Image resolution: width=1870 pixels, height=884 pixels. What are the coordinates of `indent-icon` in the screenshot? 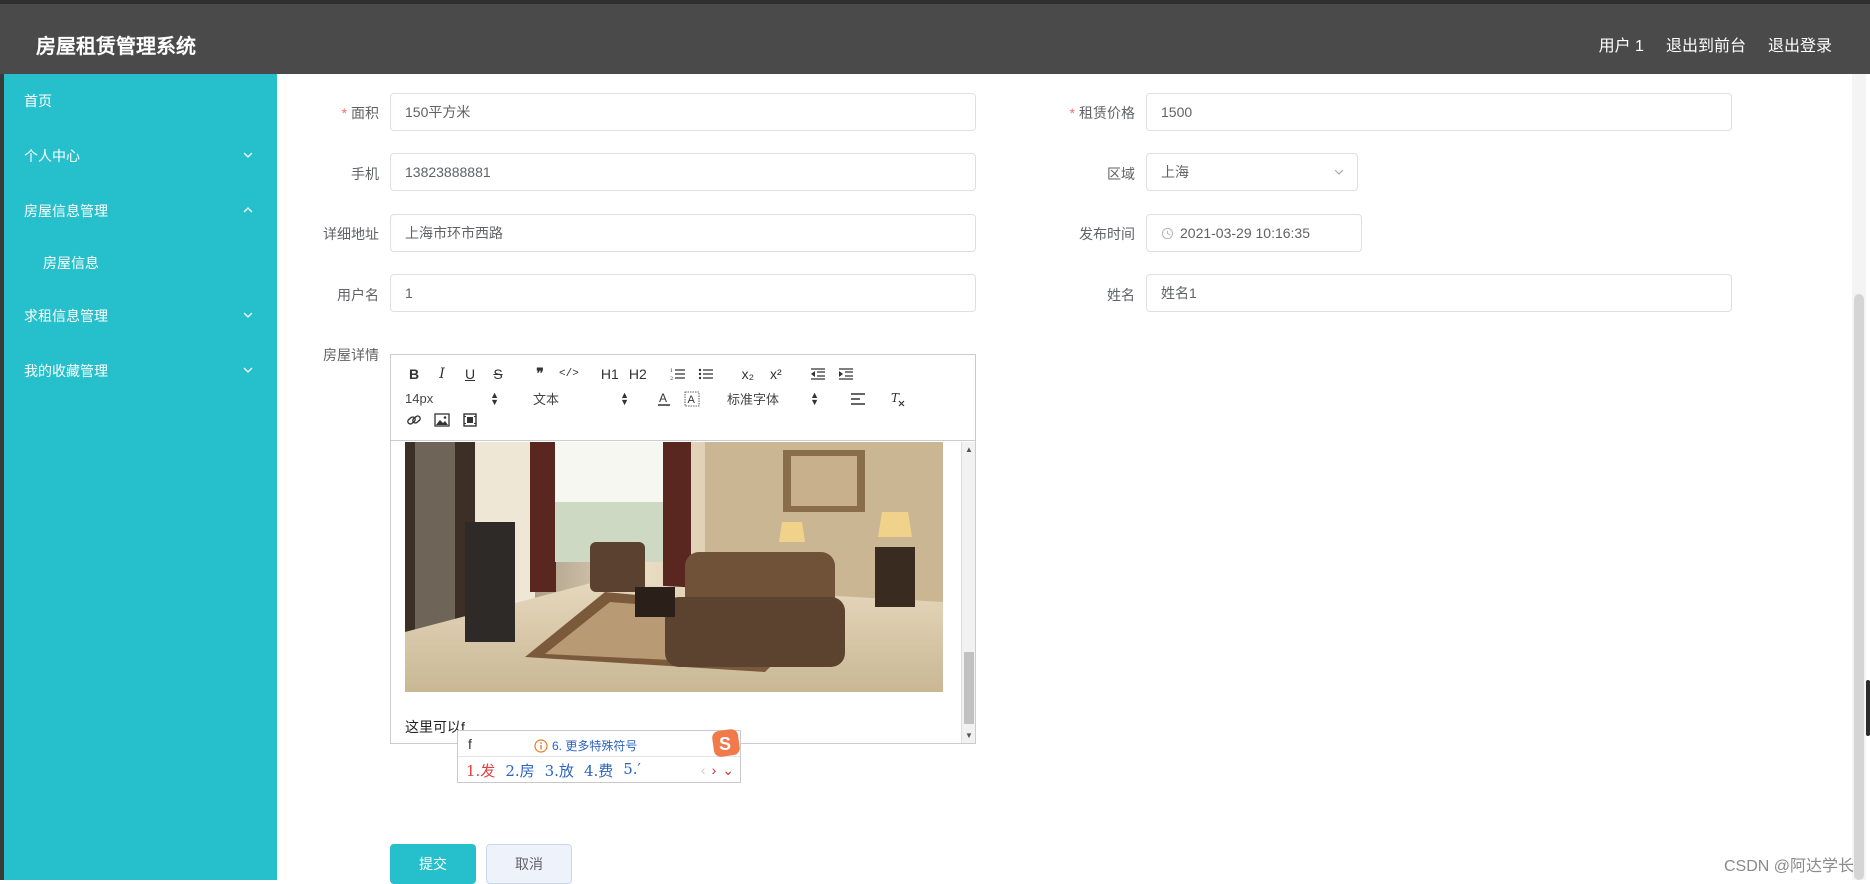 It's located at (846, 374).